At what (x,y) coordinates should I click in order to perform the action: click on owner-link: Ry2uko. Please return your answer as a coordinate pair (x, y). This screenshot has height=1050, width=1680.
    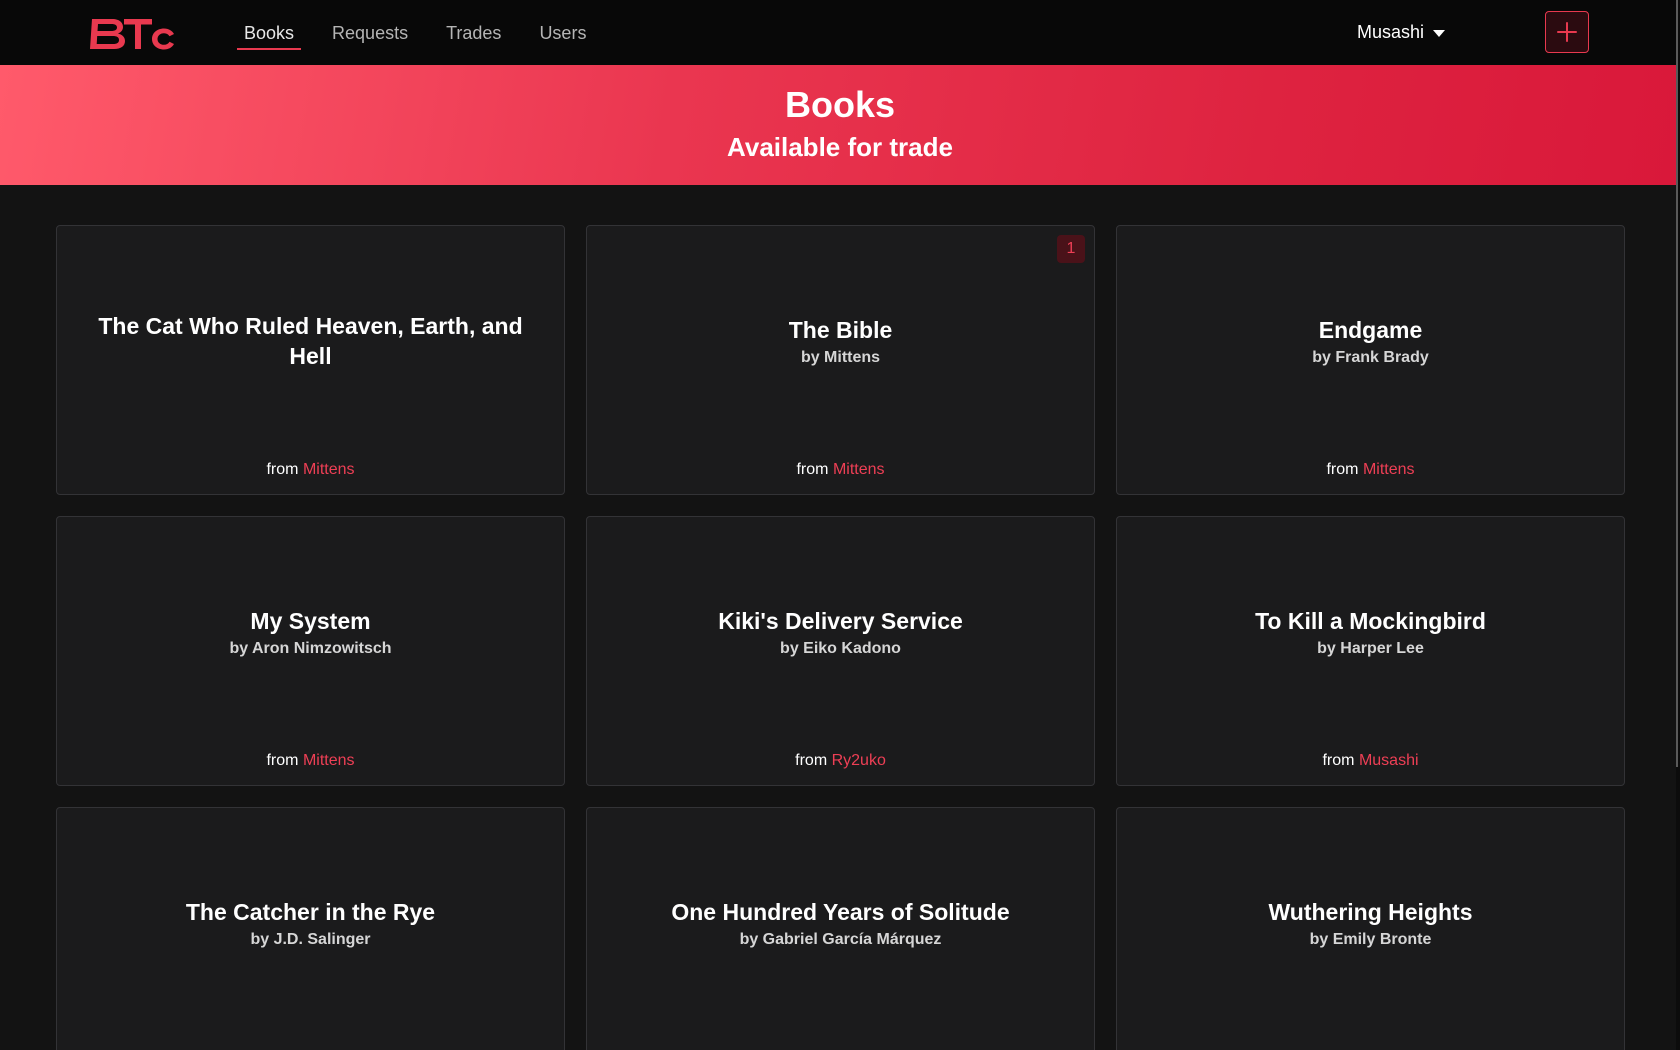
    Looking at the image, I should click on (859, 760).